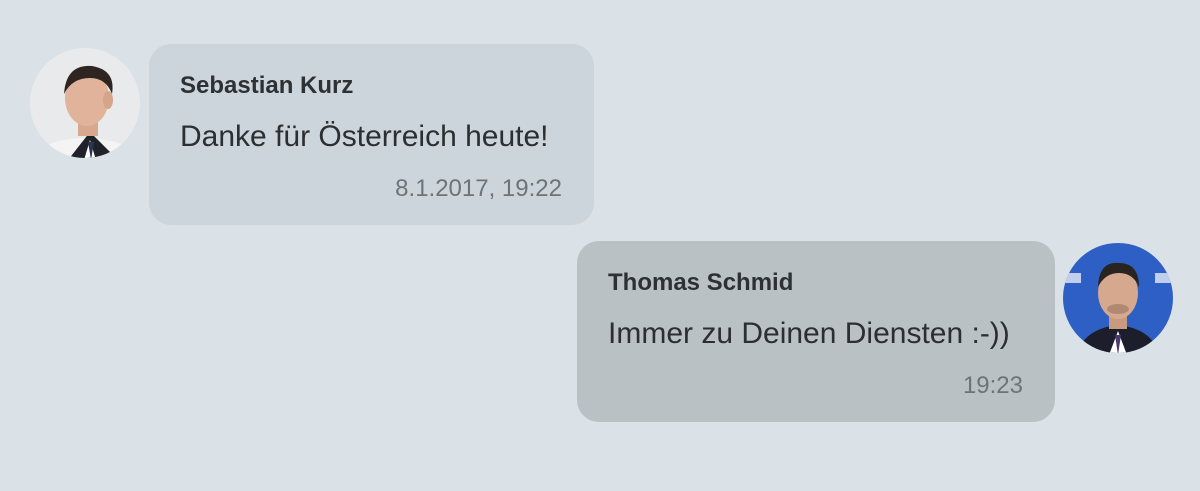 This screenshot has height=491, width=1200. What do you see at coordinates (364, 136) in the screenshot?
I see `message-text: Danke für Österreich heute!` at bounding box center [364, 136].